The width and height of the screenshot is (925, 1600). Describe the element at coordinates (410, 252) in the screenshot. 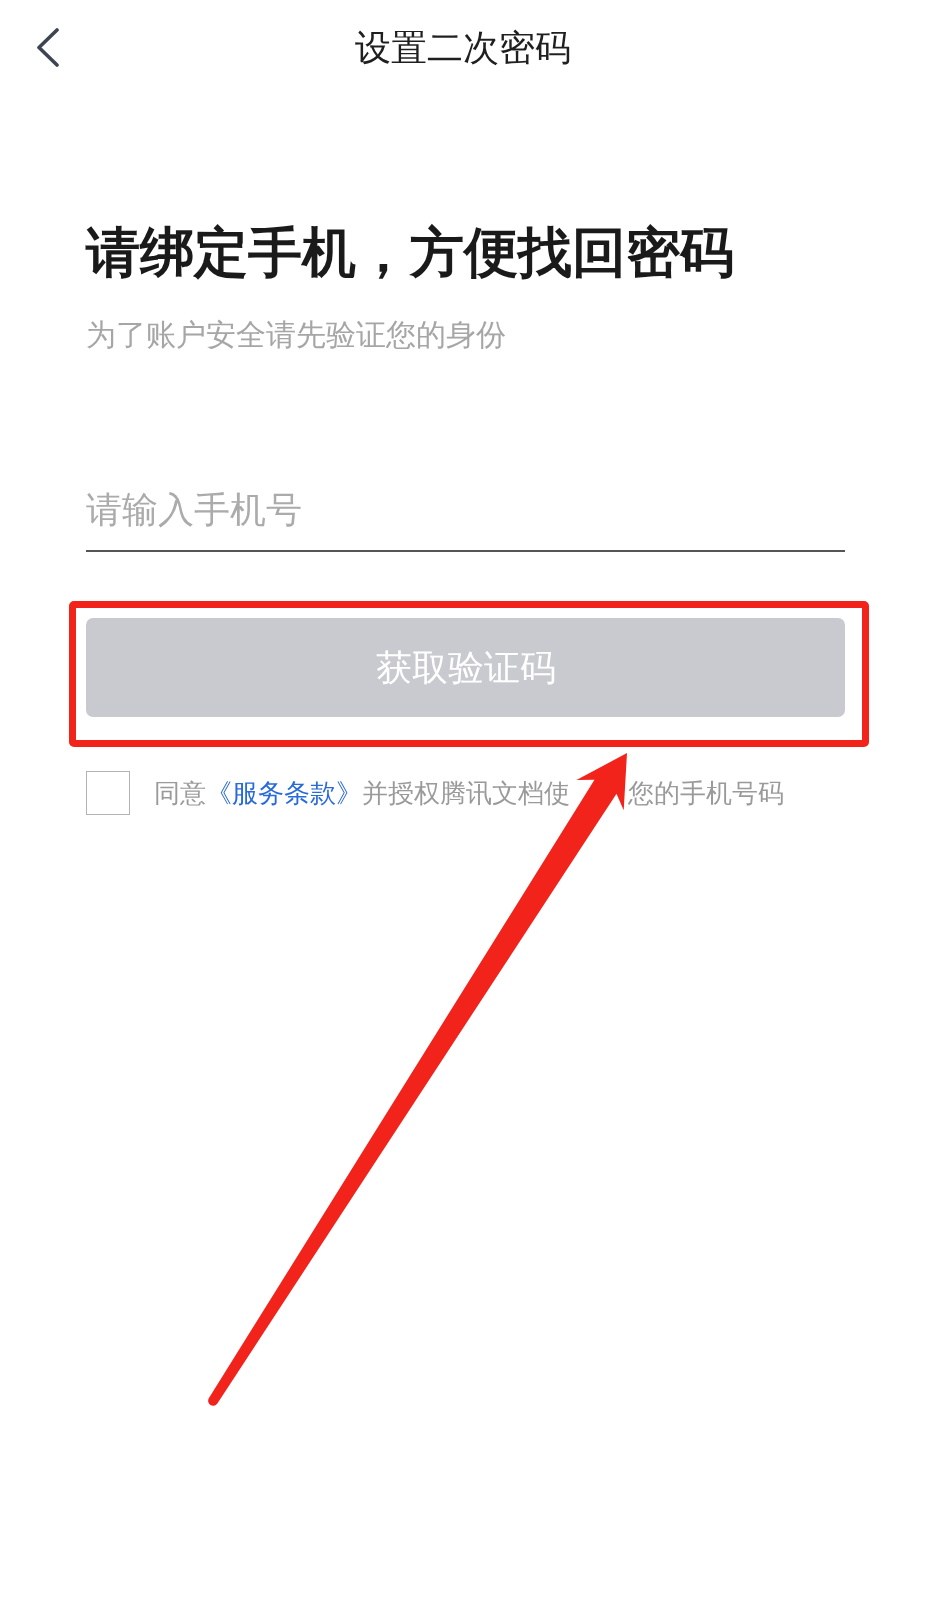

I see `heading: 请绑定手机，方便找回密码` at that location.